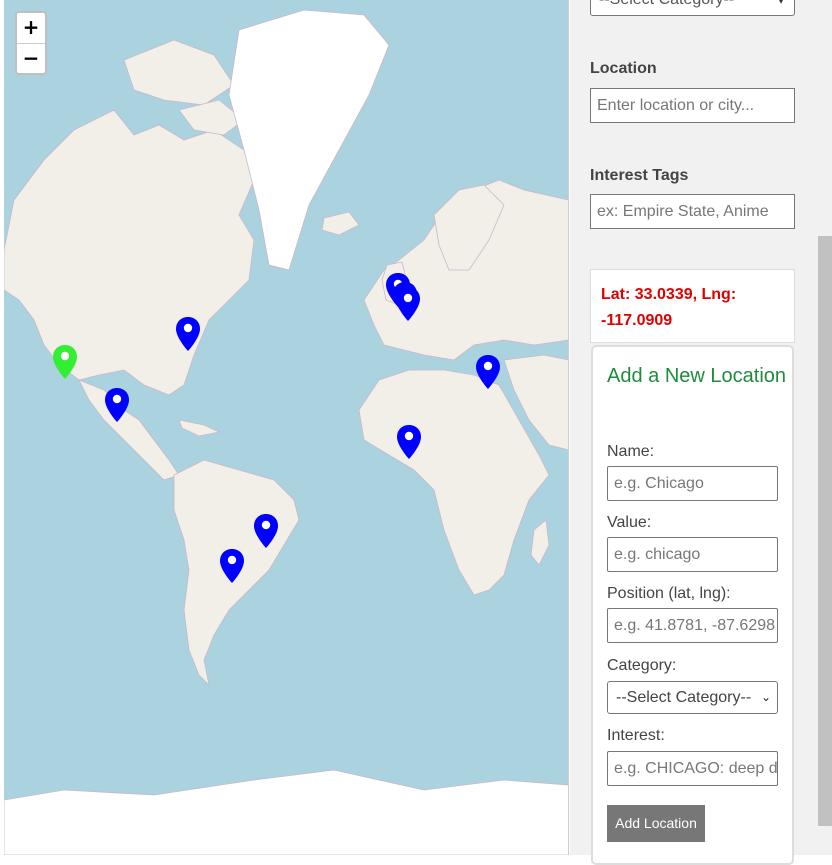  What do you see at coordinates (639, 175) in the screenshot?
I see `interest-tags-label: Interest Tags` at bounding box center [639, 175].